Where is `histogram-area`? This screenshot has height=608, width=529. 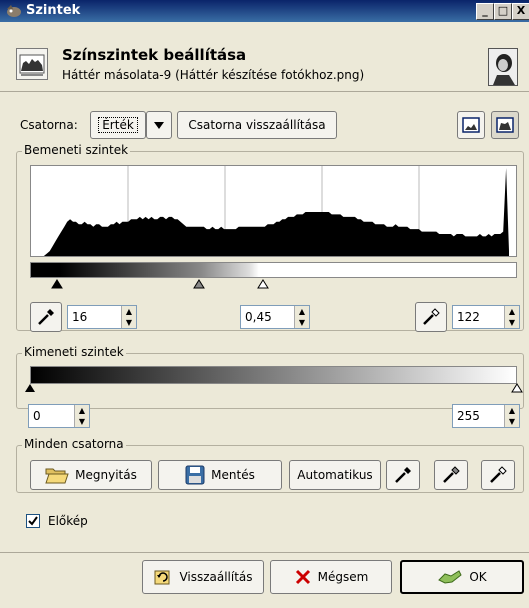
histogram-area is located at coordinates (275, 212).